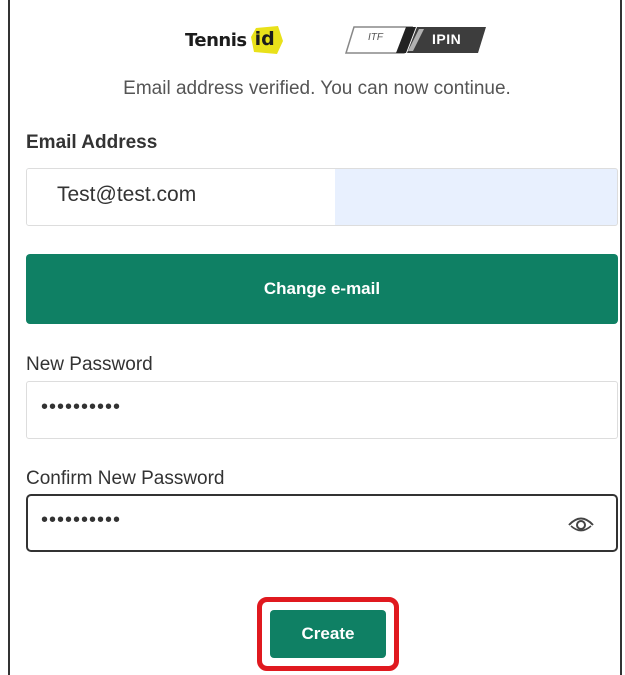 This screenshot has height=675, width=625. I want to click on id-badge-icon: id, so click(267, 40).